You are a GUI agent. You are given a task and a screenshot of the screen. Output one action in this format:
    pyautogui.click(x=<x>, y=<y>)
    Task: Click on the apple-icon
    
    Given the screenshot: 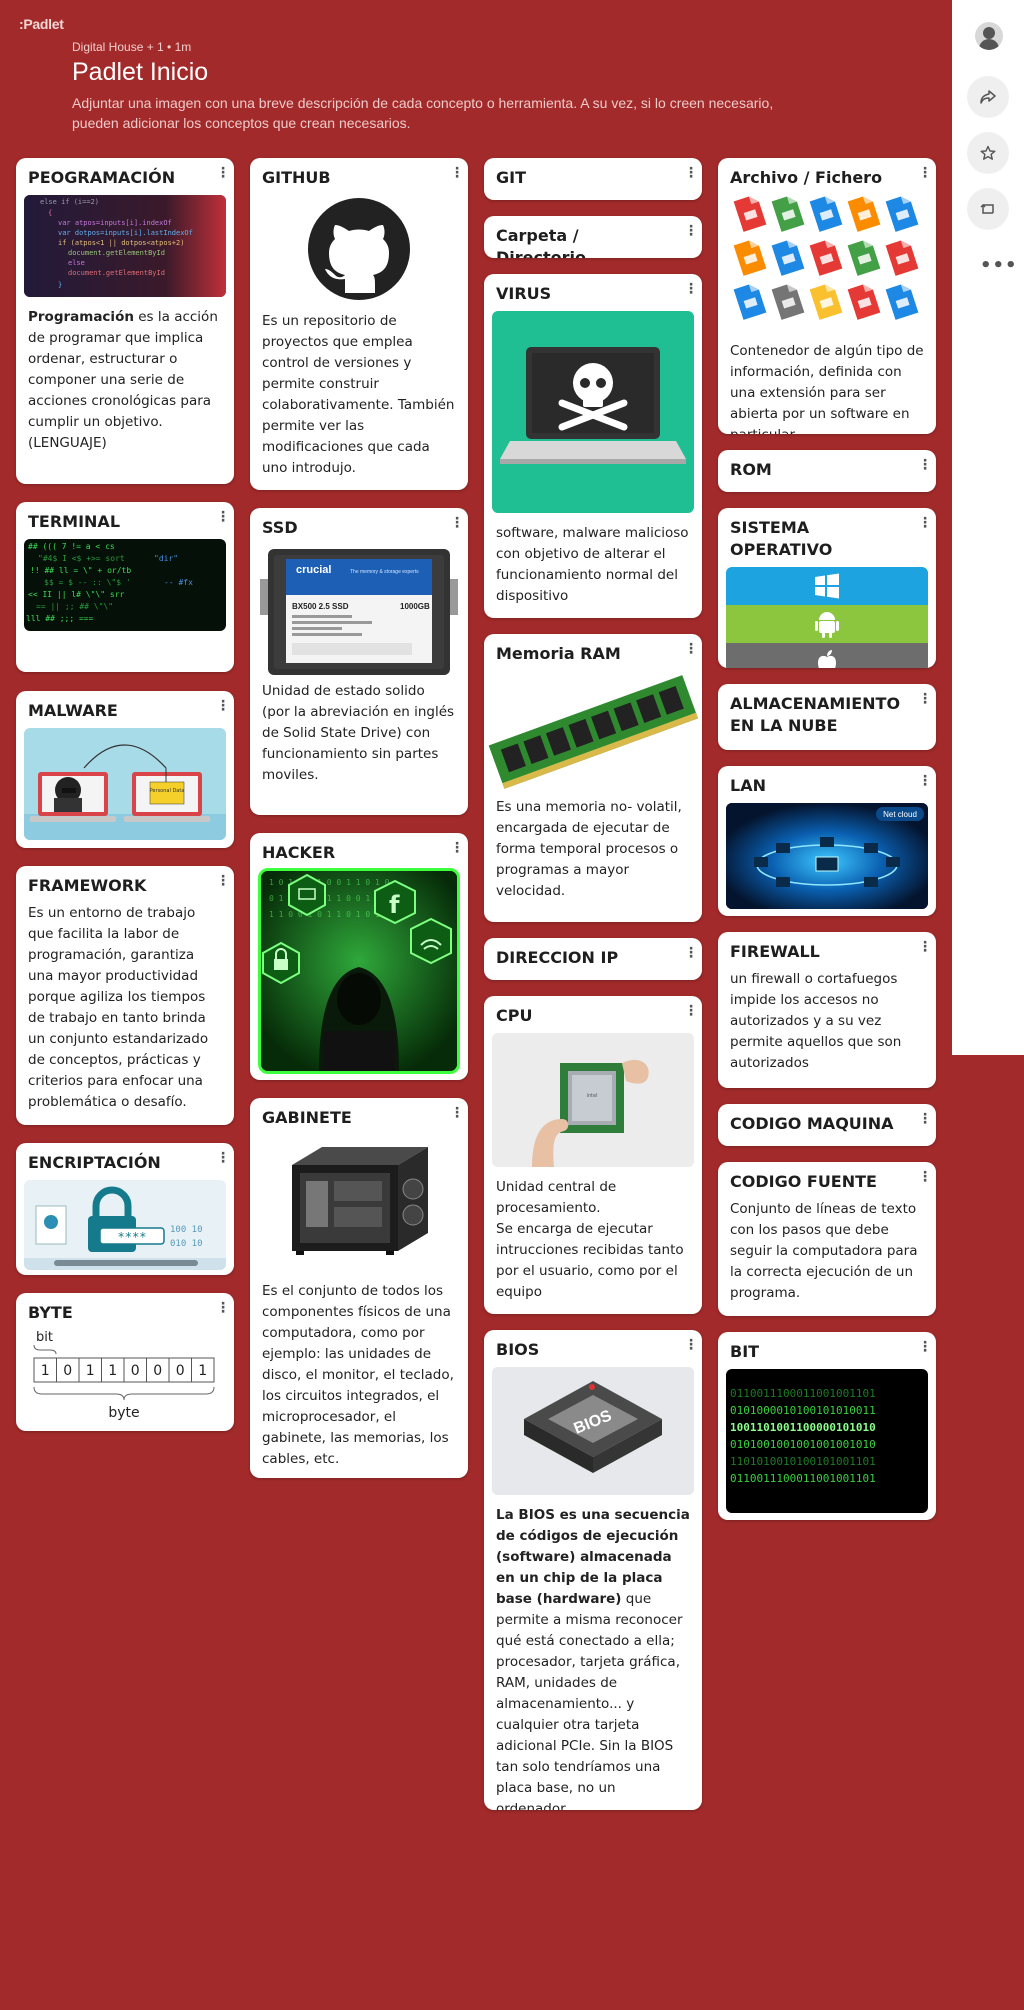 What is the action you would take?
    pyautogui.click(x=827, y=655)
    